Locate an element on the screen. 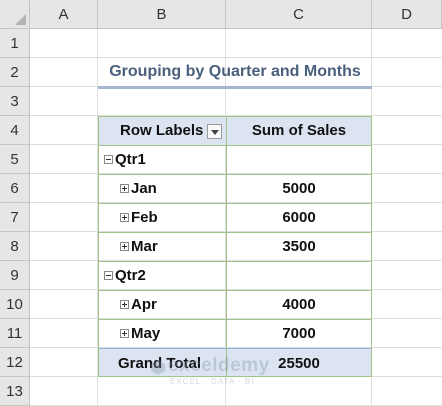  pivot-row-may: May 7000 is located at coordinates (235, 333).